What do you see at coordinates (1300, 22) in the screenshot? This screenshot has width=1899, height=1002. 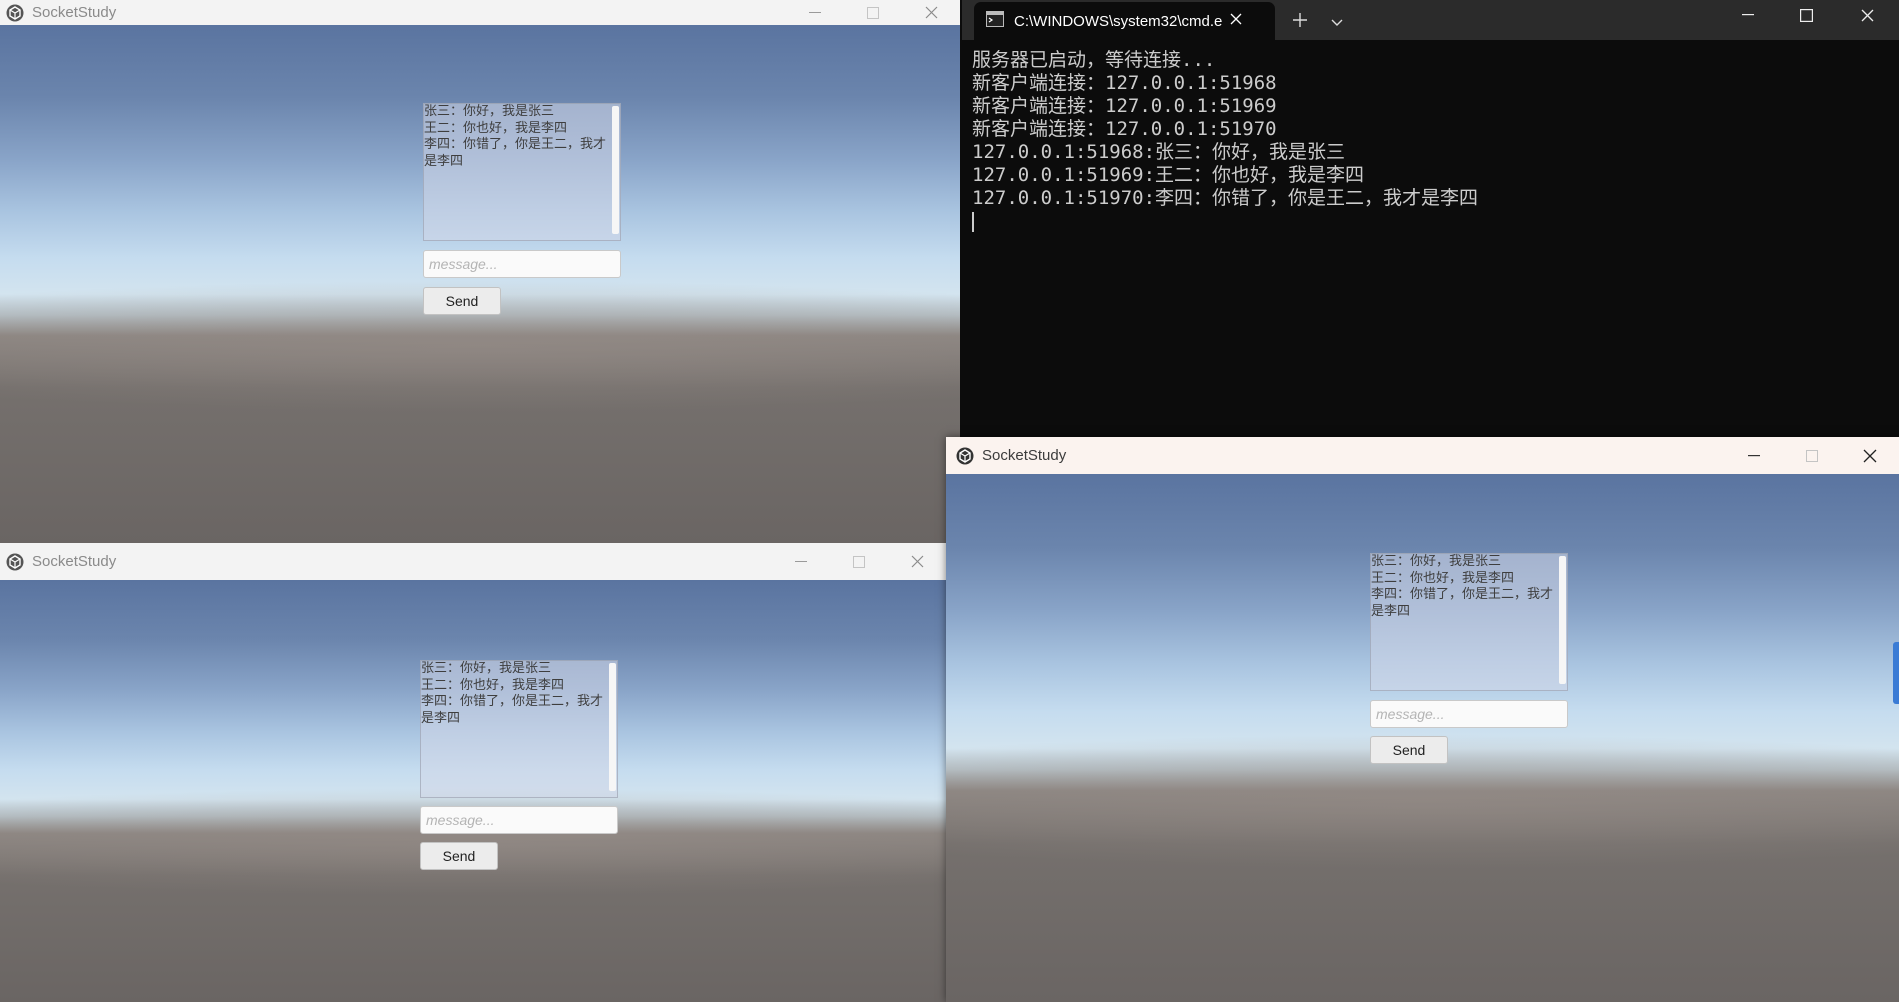 I see `plus-icon` at bounding box center [1300, 22].